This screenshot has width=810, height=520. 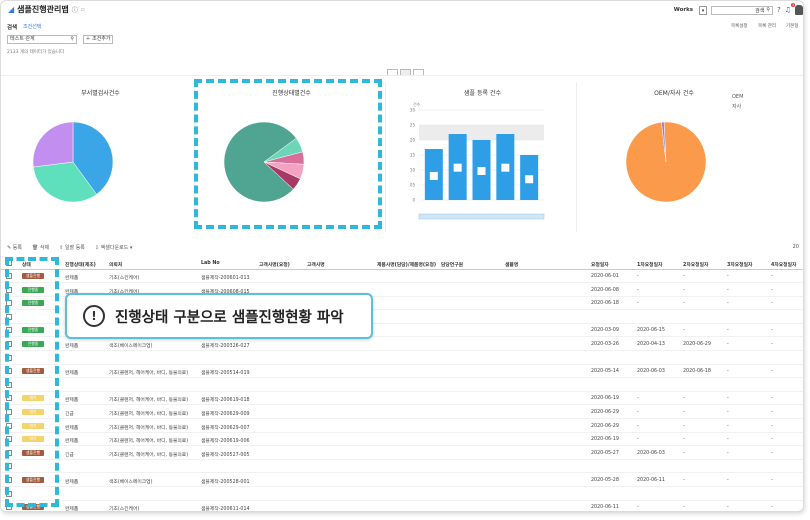 What do you see at coordinates (649, 264) in the screenshot?
I see `column-header: 1차요청일자` at bounding box center [649, 264].